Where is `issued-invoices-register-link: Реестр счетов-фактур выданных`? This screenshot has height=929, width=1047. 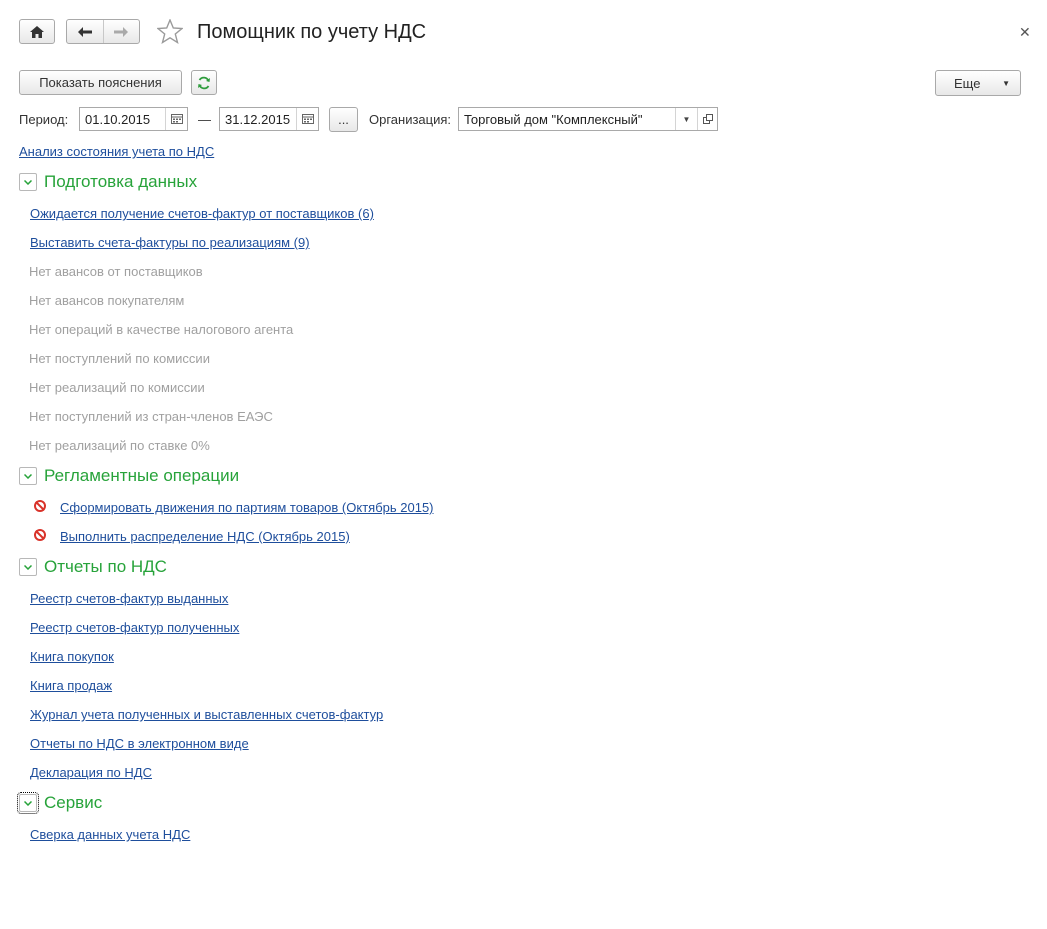 issued-invoices-register-link: Реестр счетов-фактур выданных is located at coordinates (129, 598).